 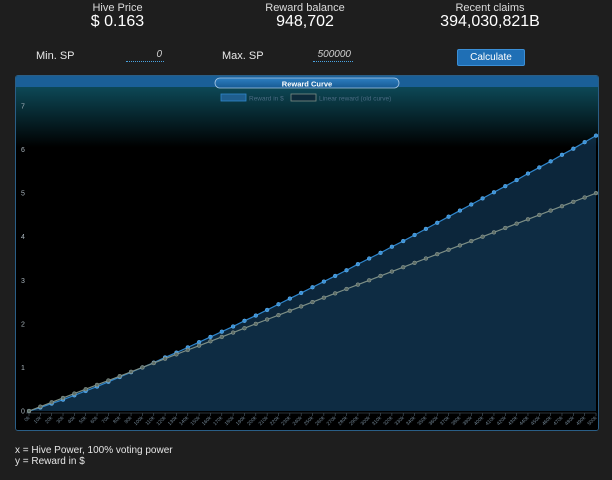 I want to click on max-sp-label: Max. SP, so click(x=243, y=56).